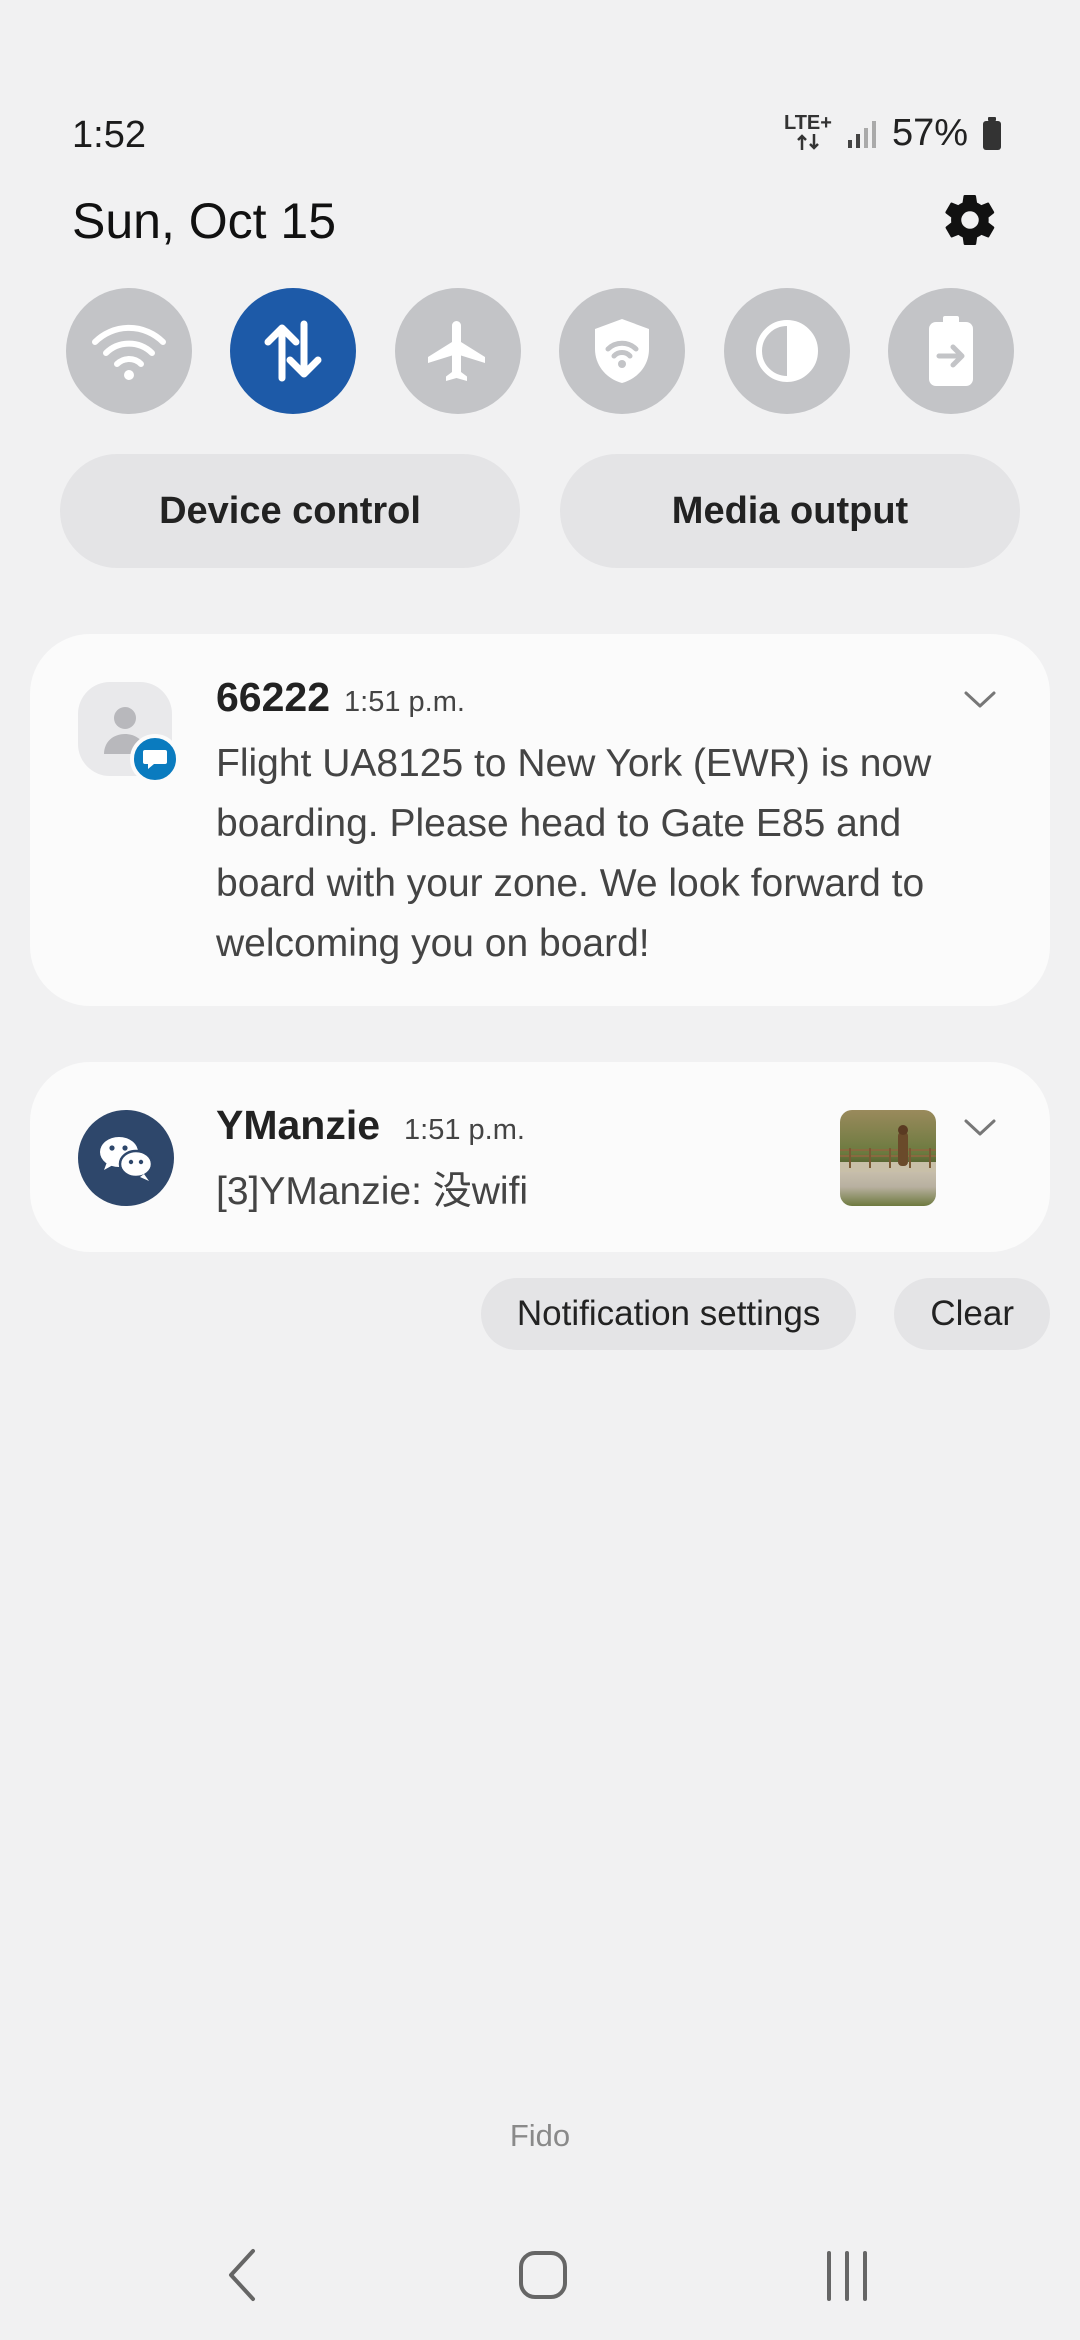  I want to click on quick-panel-buttons: Device control Media output, so click(540, 511).